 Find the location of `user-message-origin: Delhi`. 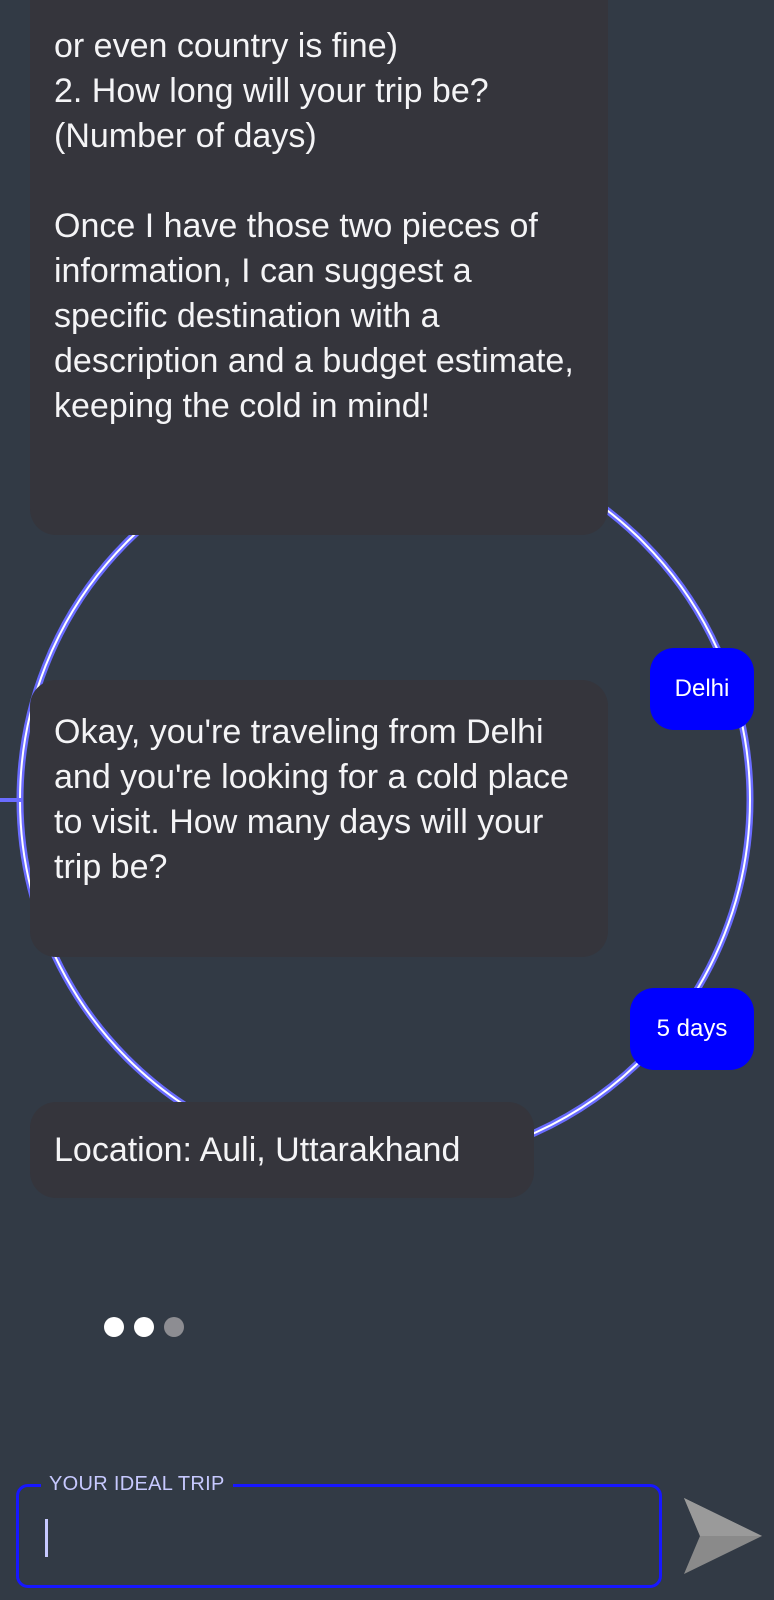

user-message-origin: Delhi is located at coordinates (702, 689).